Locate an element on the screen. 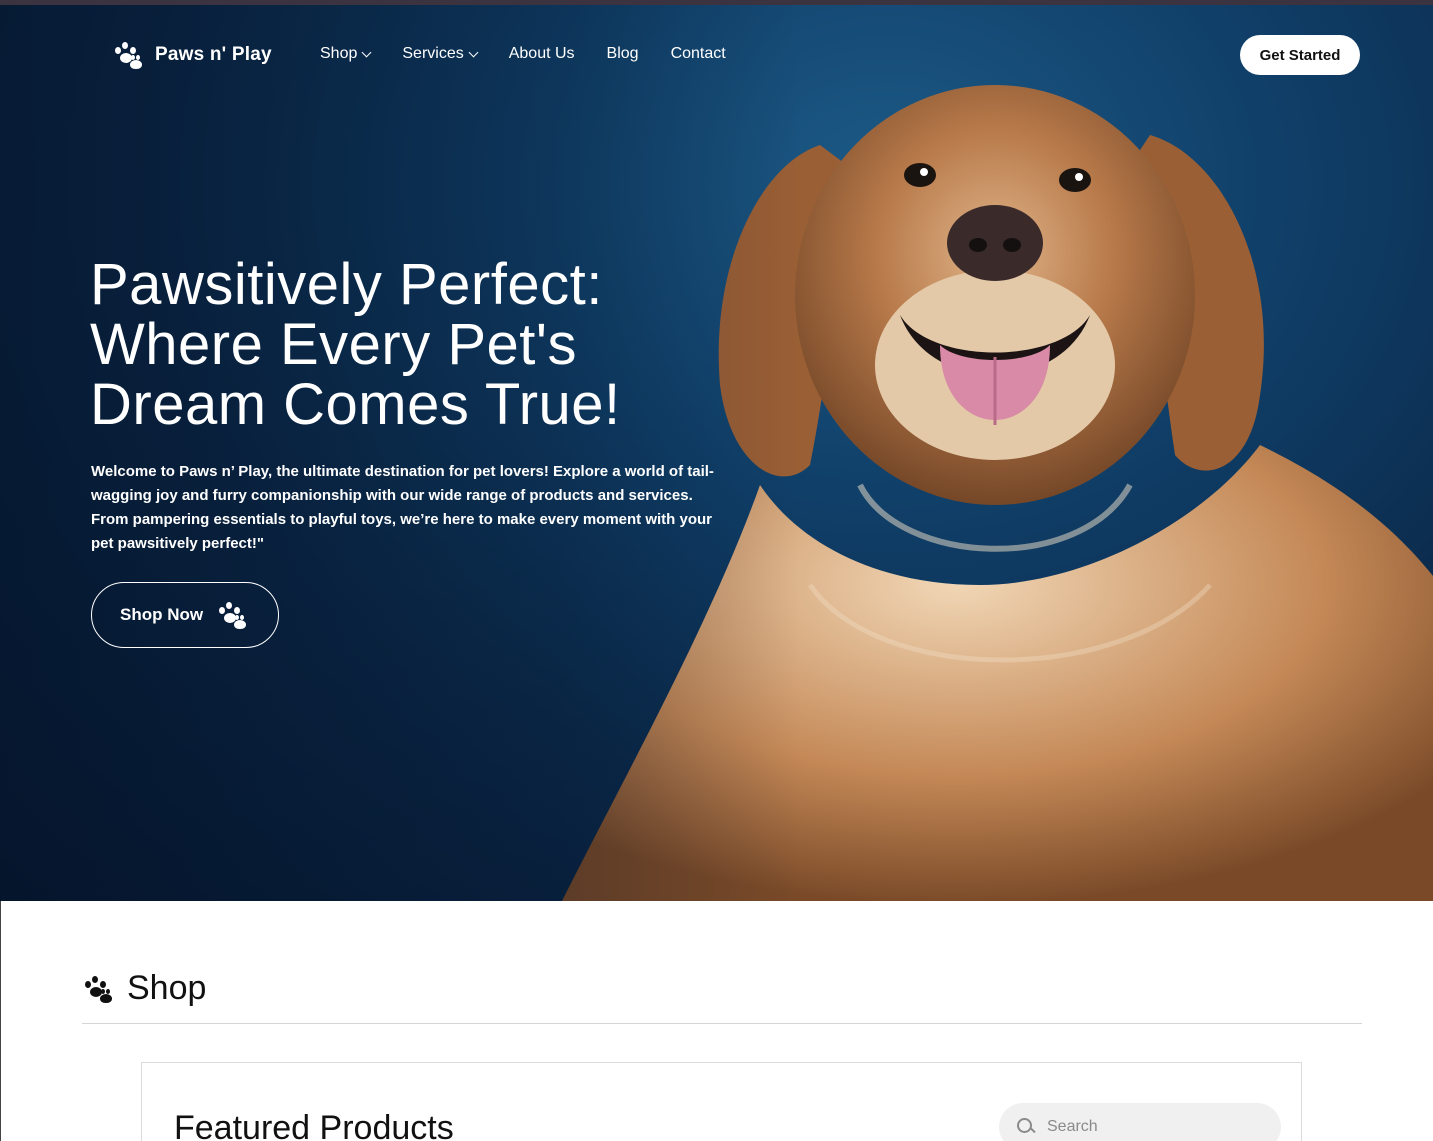 This screenshot has width=1433, height=1141. featured-products-title: Featured Products is located at coordinates (314, 1125).